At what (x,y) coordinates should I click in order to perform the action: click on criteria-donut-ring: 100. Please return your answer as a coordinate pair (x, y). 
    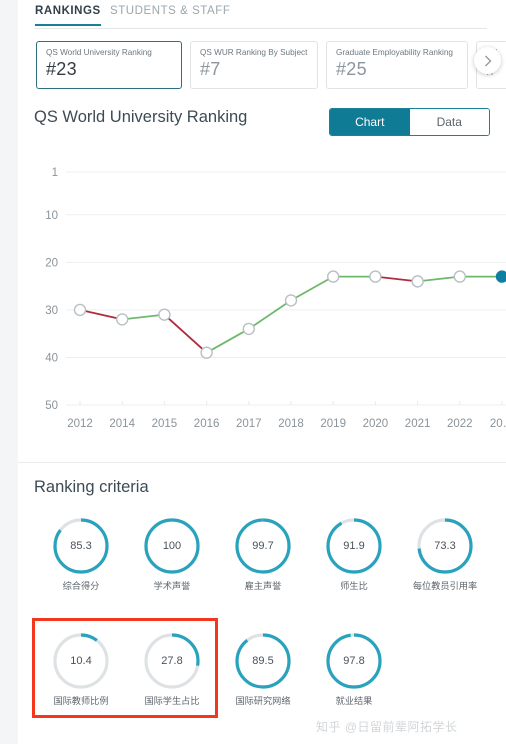
    Looking at the image, I should click on (172, 546).